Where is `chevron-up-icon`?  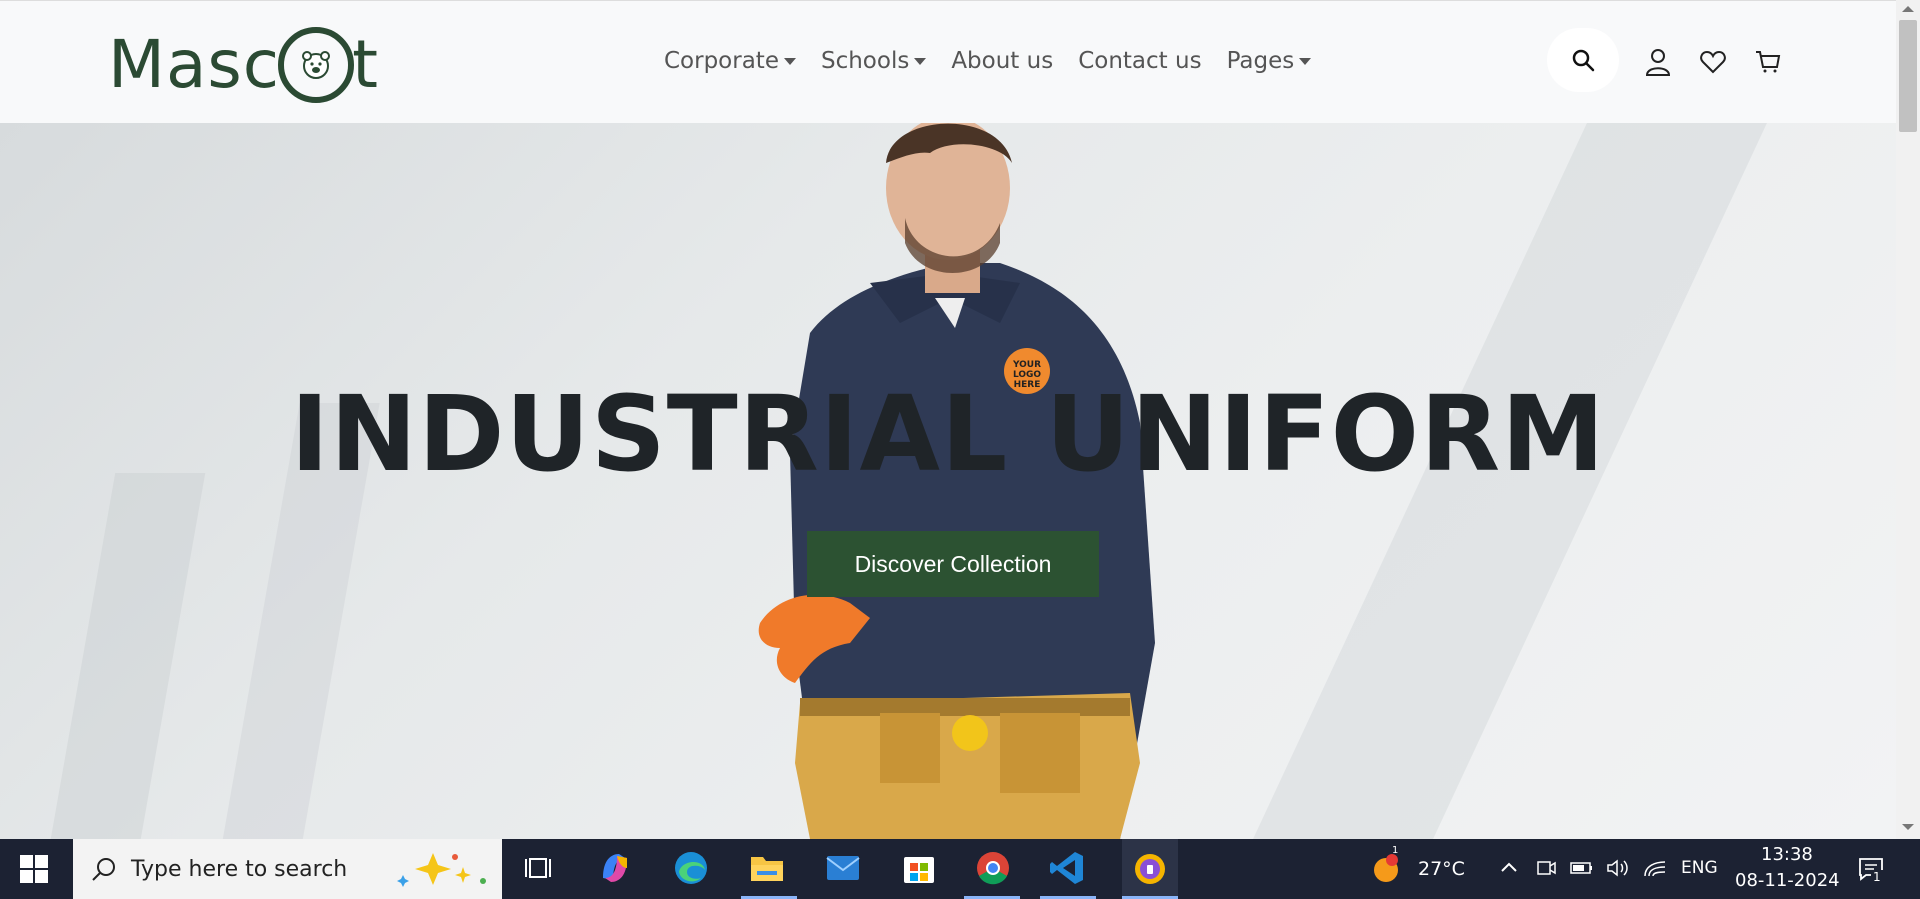 chevron-up-icon is located at coordinates (1509, 867).